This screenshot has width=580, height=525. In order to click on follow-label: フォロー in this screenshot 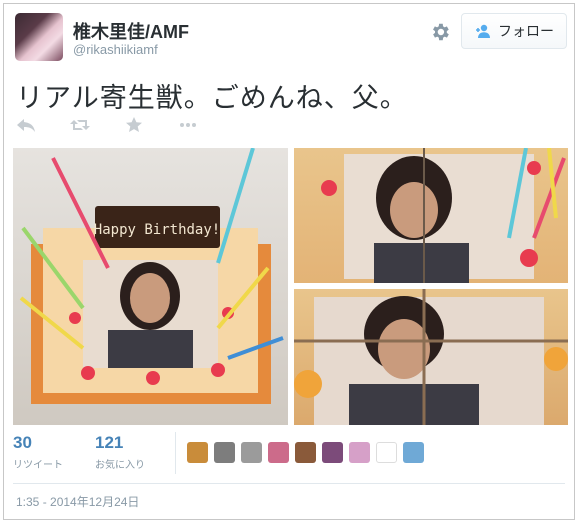, I will do `click(526, 31)`.